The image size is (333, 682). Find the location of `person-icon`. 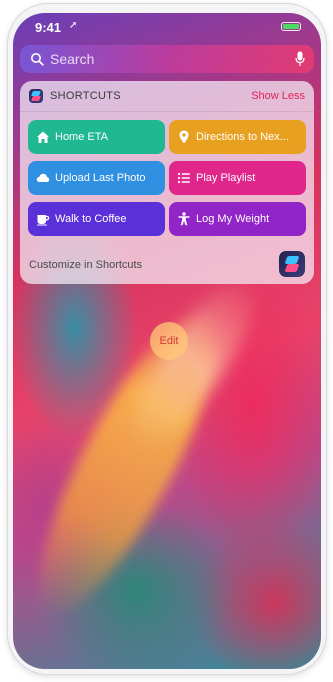

person-icon is located at coordinates (184, 219).